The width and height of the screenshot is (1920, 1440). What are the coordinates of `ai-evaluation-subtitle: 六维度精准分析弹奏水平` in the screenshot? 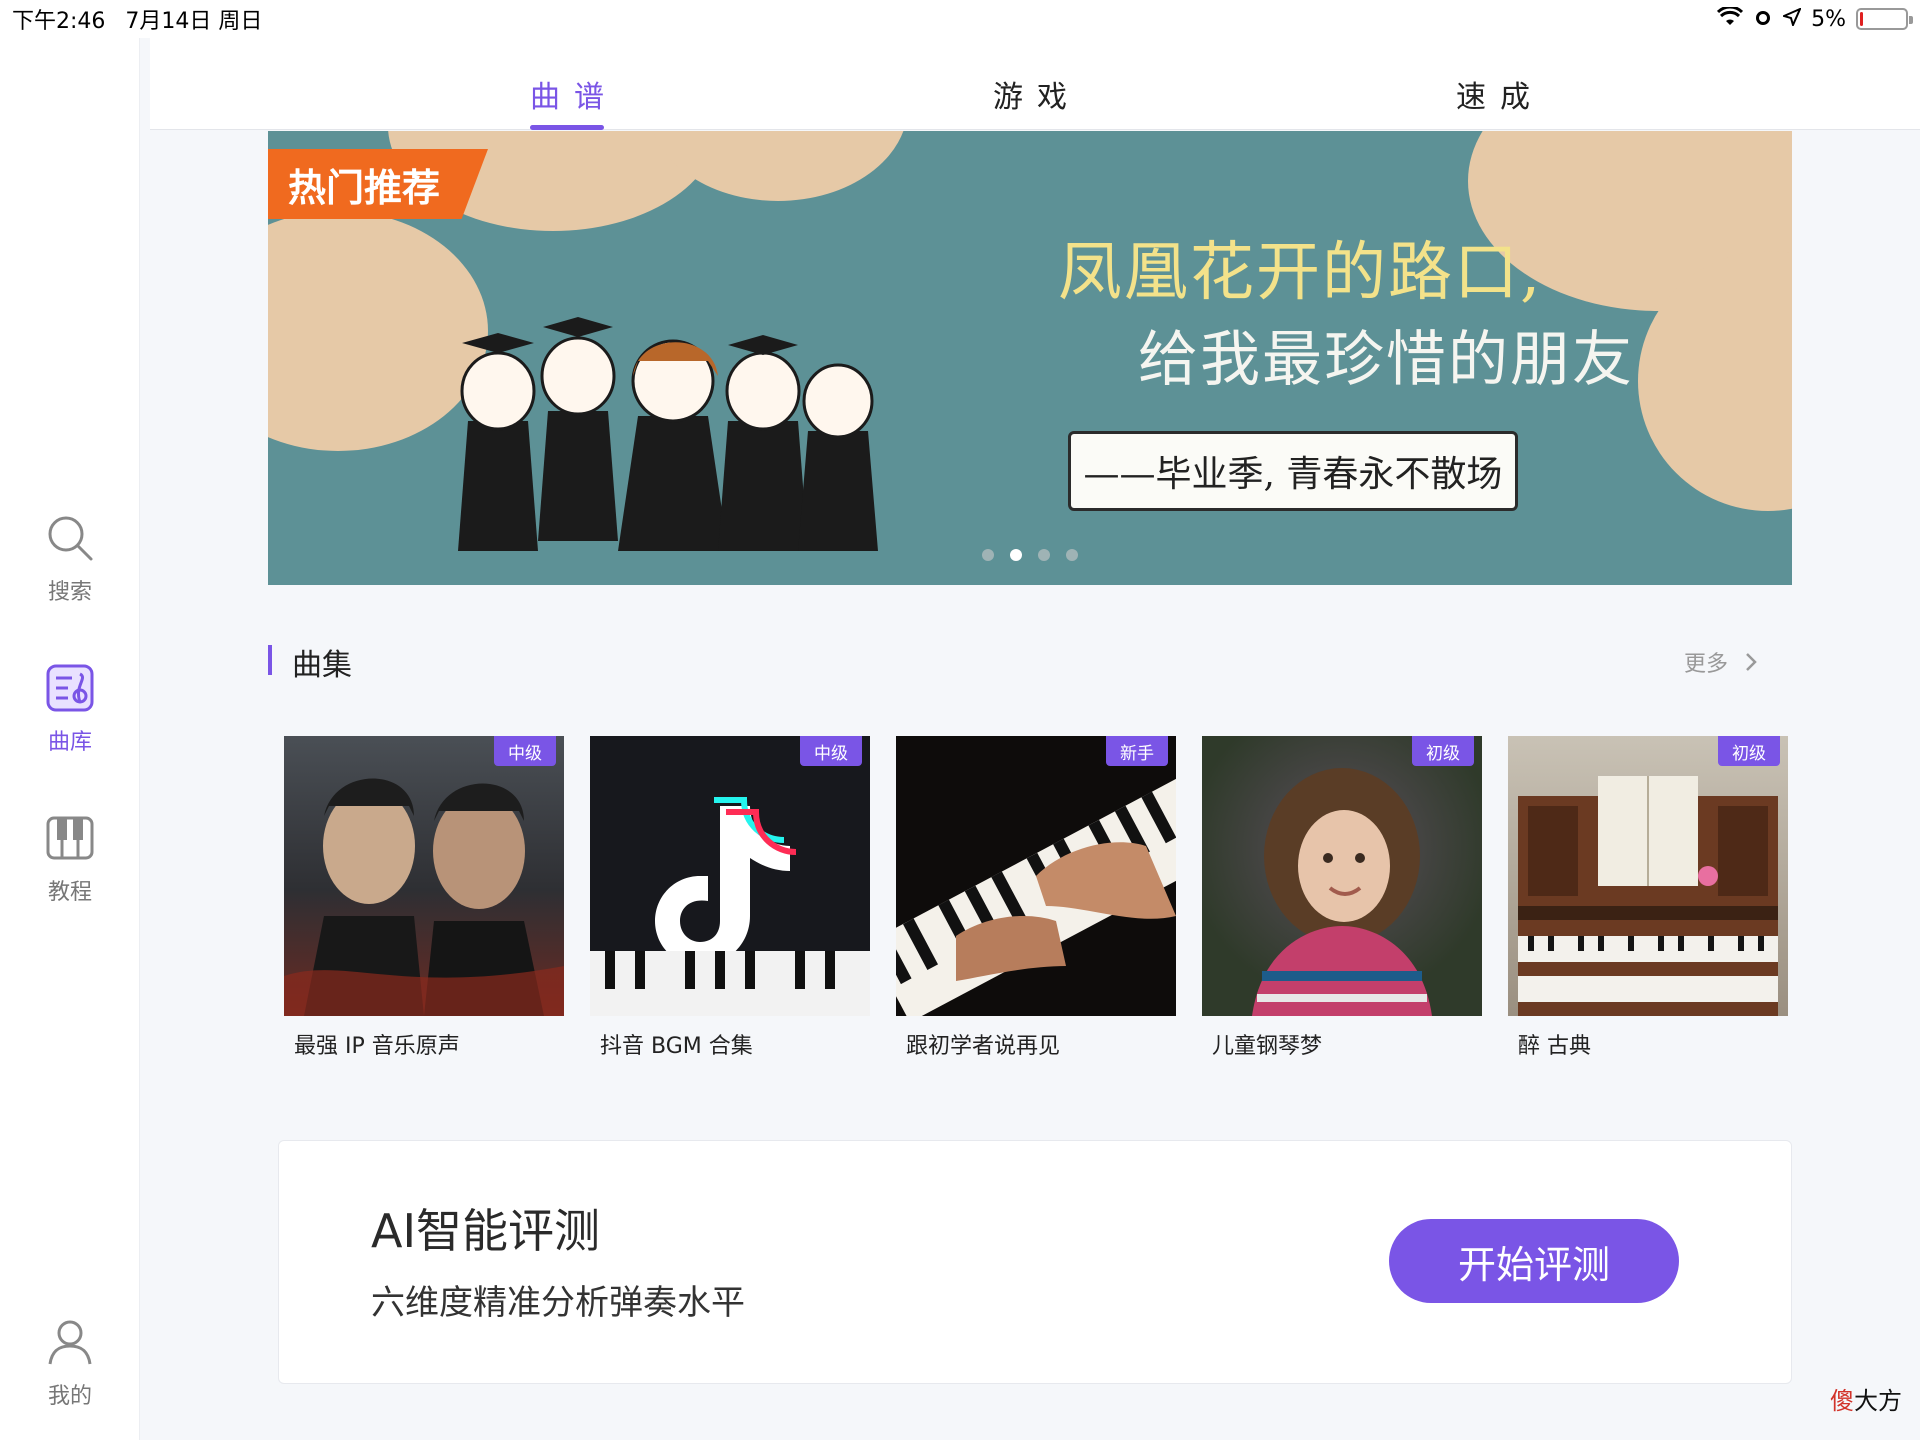 It's located at (558, 1303).